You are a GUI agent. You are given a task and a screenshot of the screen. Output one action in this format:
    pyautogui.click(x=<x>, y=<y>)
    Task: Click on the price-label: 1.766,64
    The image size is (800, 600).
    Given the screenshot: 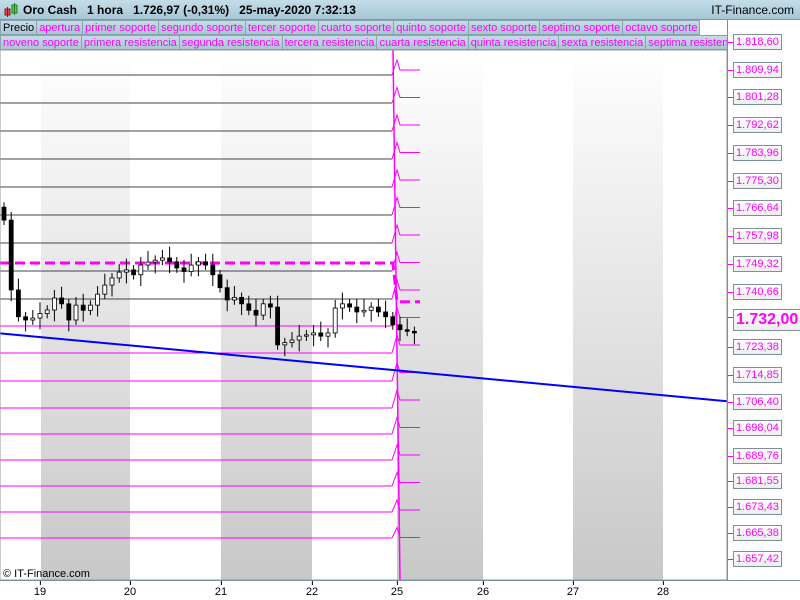 What is the action you would take?
    pyautogui.click(x=755, y=208)
    